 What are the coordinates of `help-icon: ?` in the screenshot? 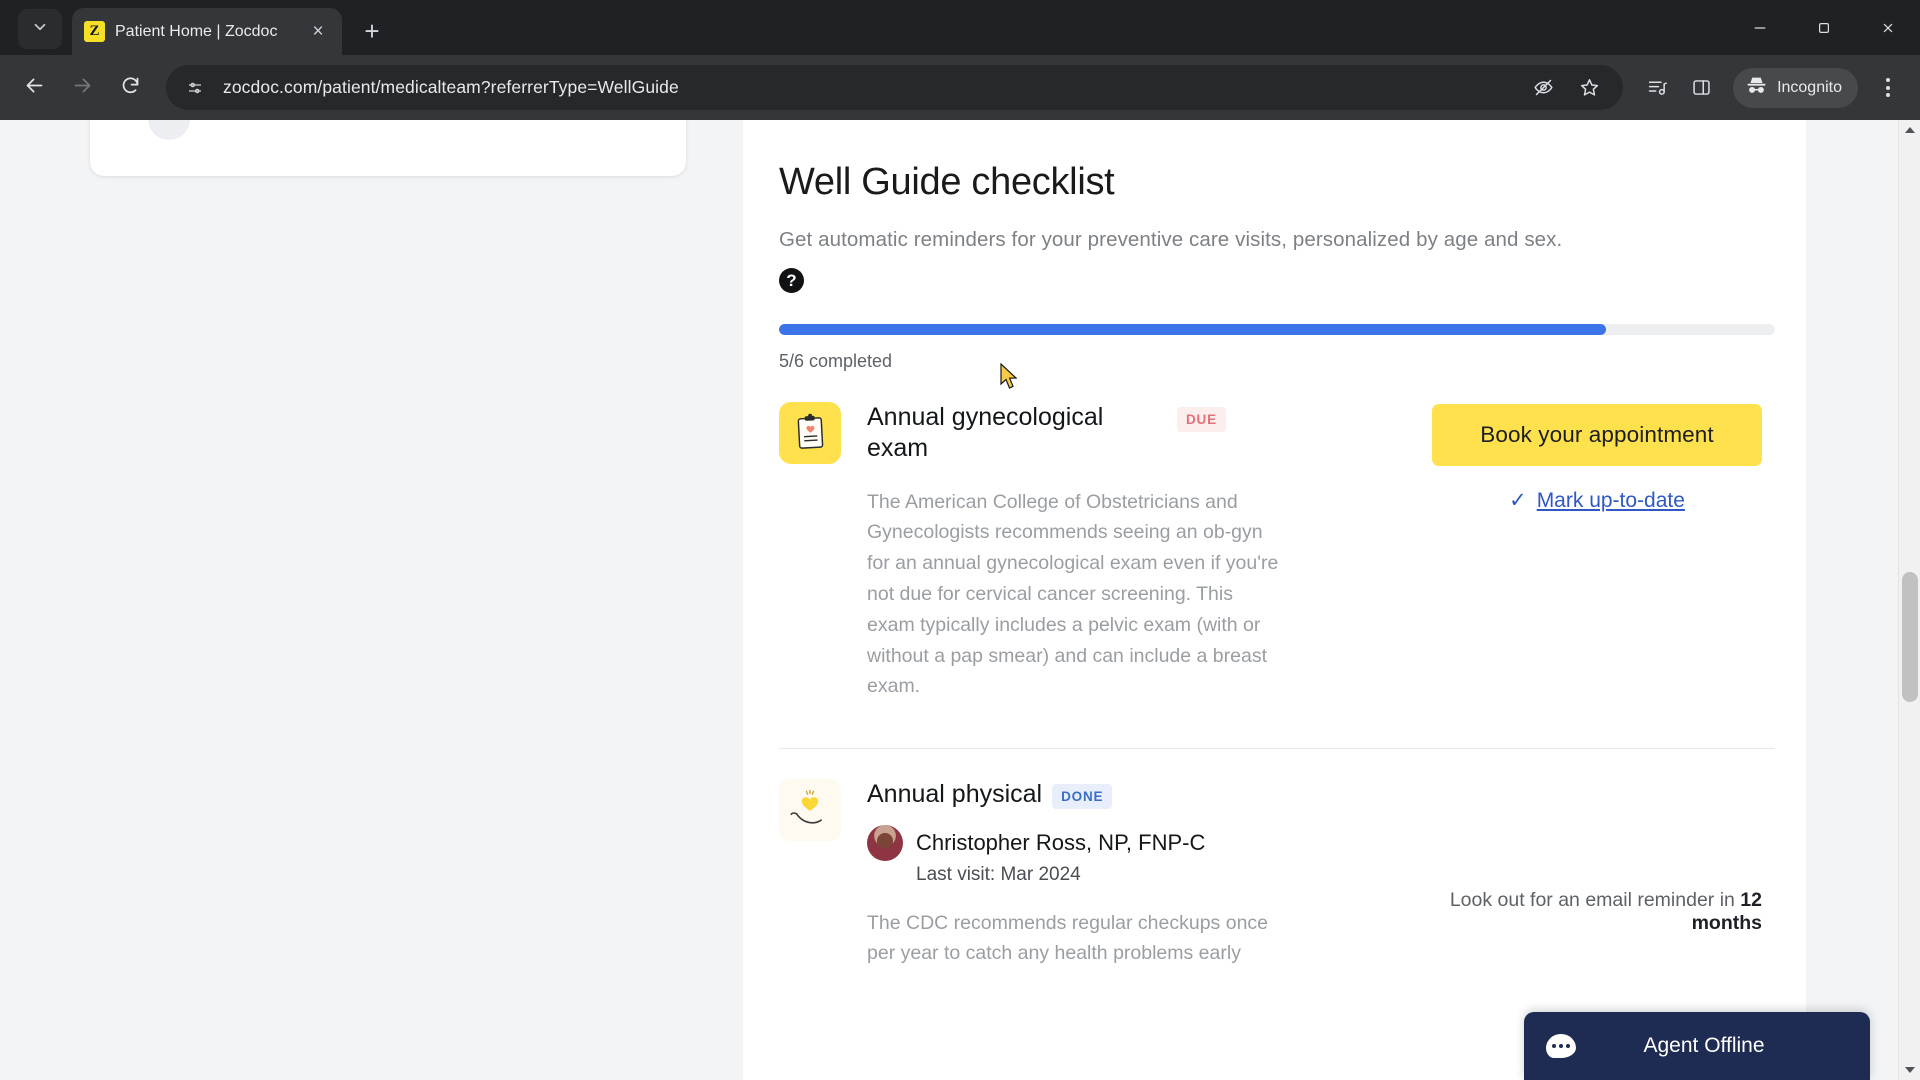 It's located at (791, 280).